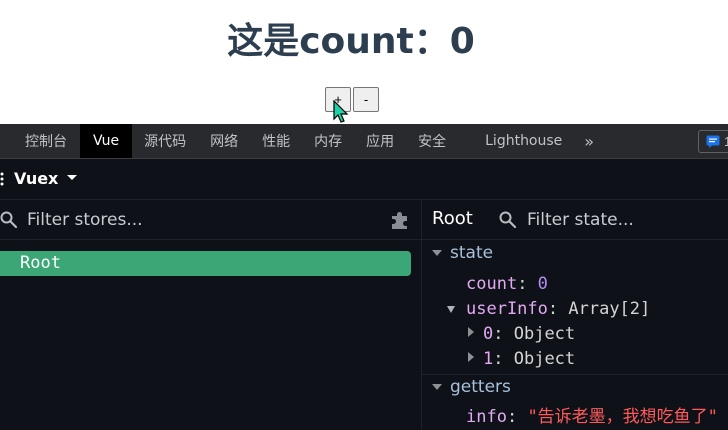  Describe the element at coordinates (224, 141) in the screenshot. I see `tab-network: 网络` at that location.